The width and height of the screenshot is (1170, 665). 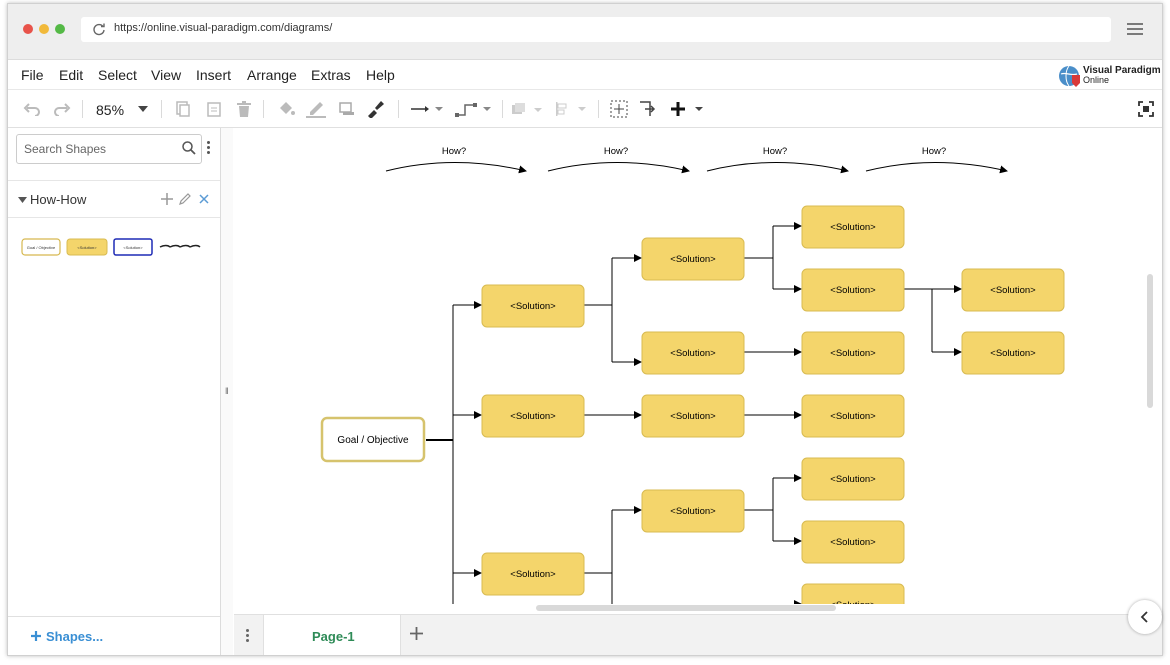 I want to click on sidebar-options-icon, so click(x=208, y=148).